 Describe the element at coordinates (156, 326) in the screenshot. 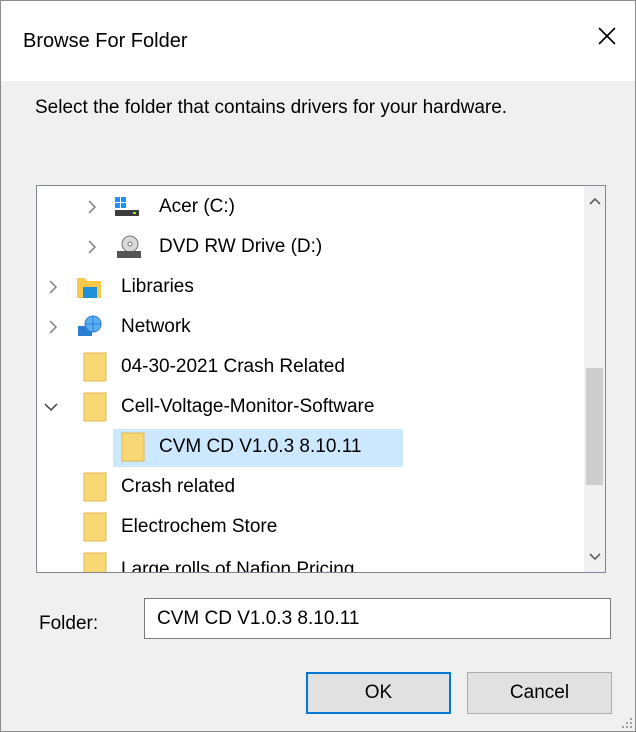

I see `tree-item-label: Network` at that location.